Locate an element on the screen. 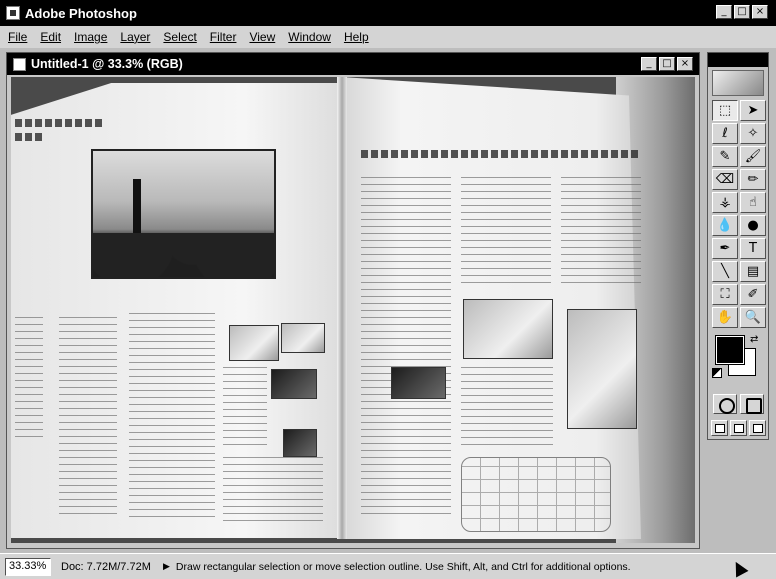 The image size is (776, 579). app-window-controls: _ □ × is located at coordinates (742, 12).